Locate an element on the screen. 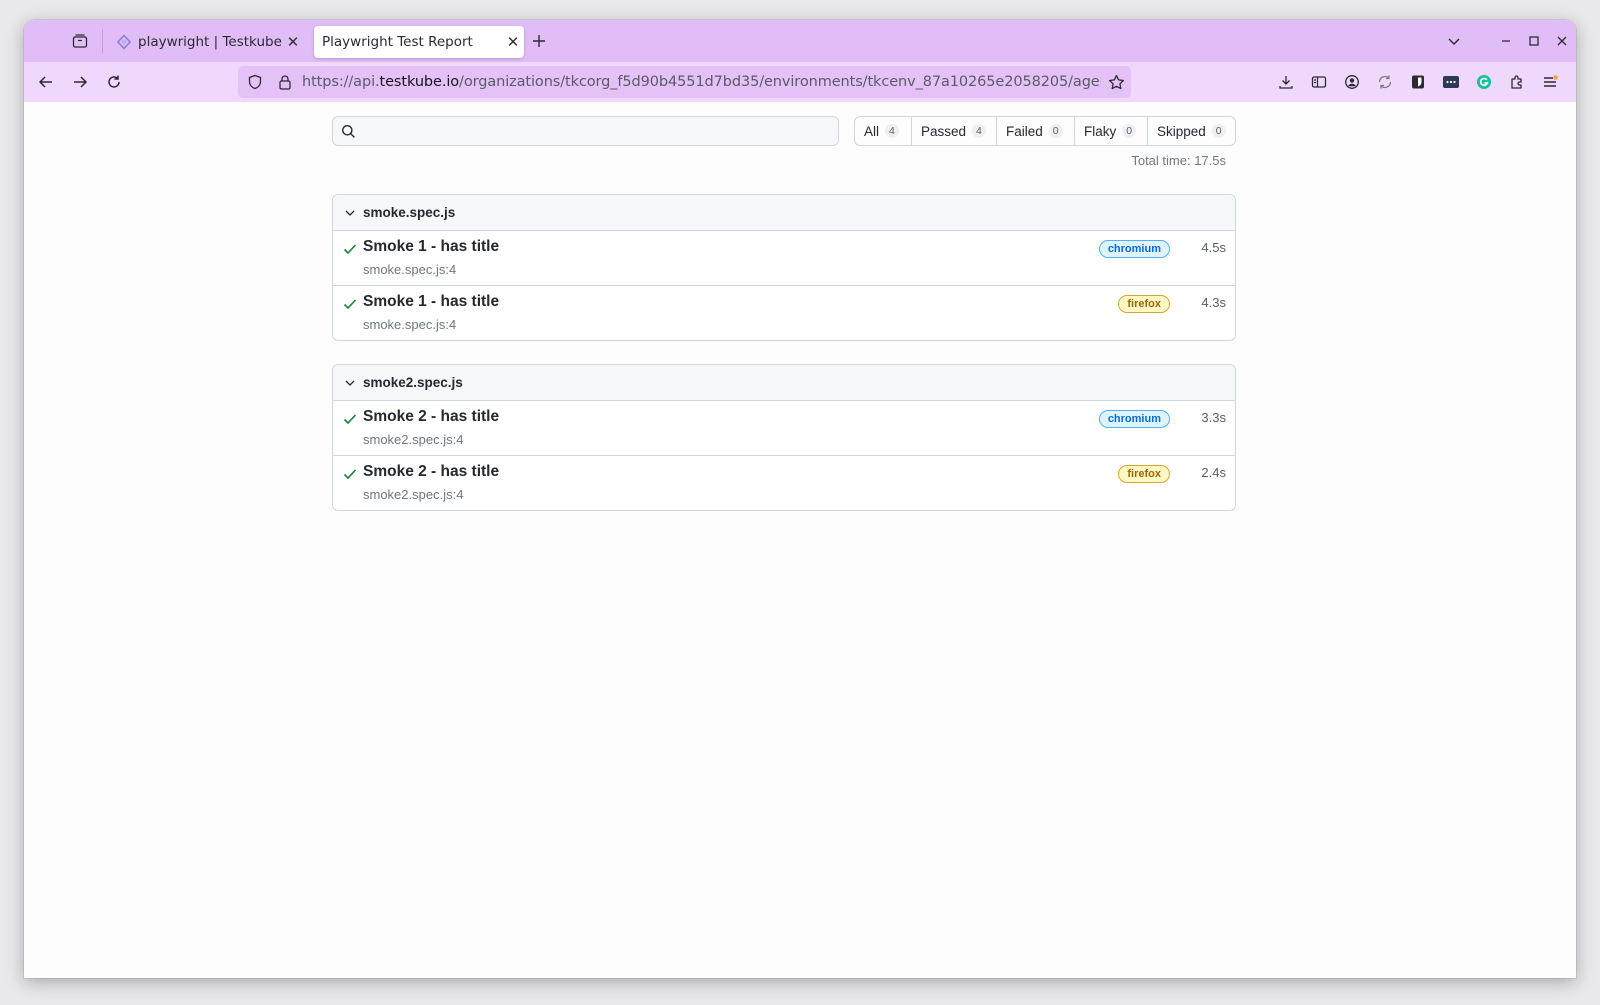 The height and width of the screenshot is (1005, 1600). download-icon is located at coordinates (1285, 82).